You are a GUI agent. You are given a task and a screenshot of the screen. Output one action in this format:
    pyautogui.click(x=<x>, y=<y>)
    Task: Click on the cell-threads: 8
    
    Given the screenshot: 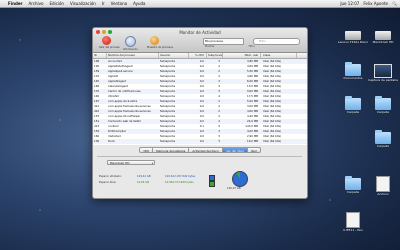 What is the action you would take?
    pyautogui.click(x=215, y=144)
    